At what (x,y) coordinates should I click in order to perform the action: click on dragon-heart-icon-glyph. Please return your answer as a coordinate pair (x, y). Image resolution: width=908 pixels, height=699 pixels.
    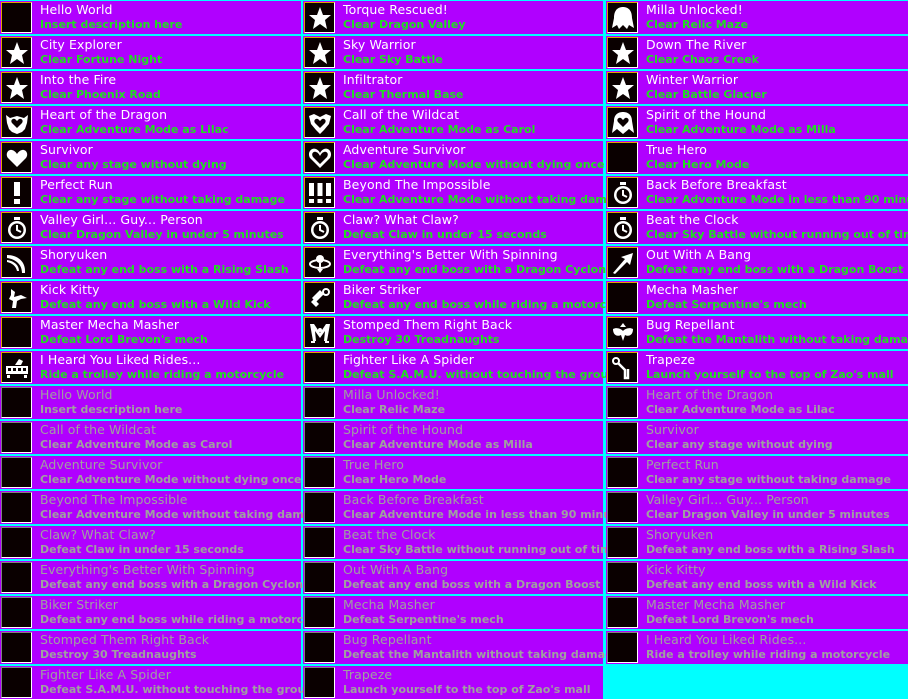
    Looking at the image, I should click on (16, 124).